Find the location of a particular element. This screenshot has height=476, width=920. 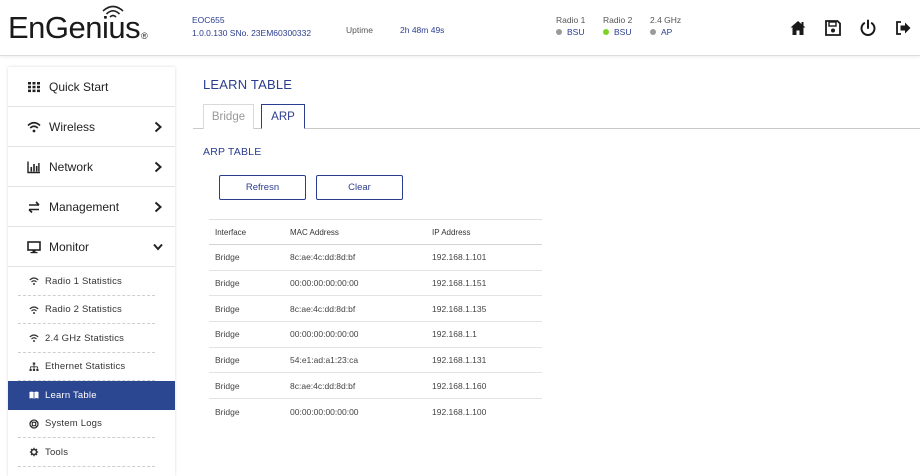

tab-arp: ARP is located at coordinates (283, 116).